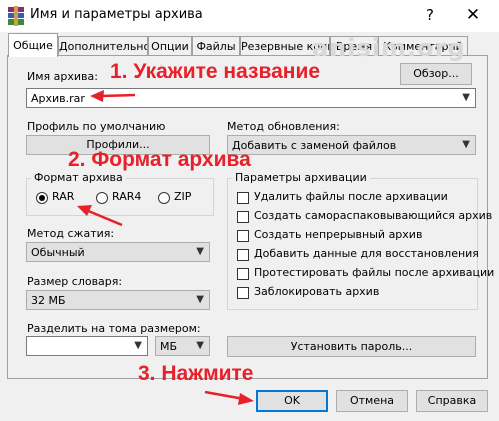 This screenshot has height=421, width=499. I want to click on radio-rar, so click(42, 198).